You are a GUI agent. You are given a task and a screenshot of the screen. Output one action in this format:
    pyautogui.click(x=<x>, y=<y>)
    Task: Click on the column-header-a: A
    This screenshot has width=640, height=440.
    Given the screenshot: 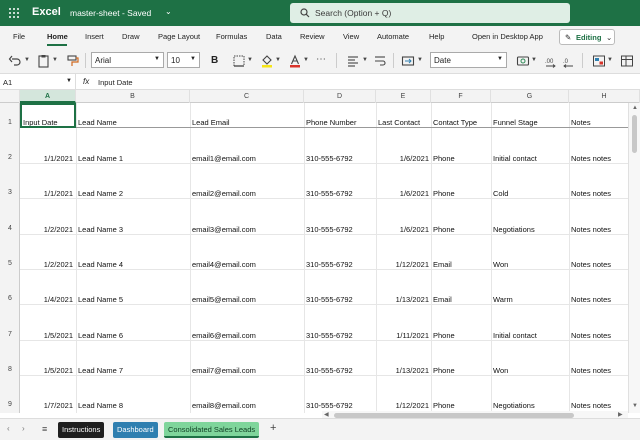 What is the action you would take?
    pyautogui.click(x=48, y=96)
    